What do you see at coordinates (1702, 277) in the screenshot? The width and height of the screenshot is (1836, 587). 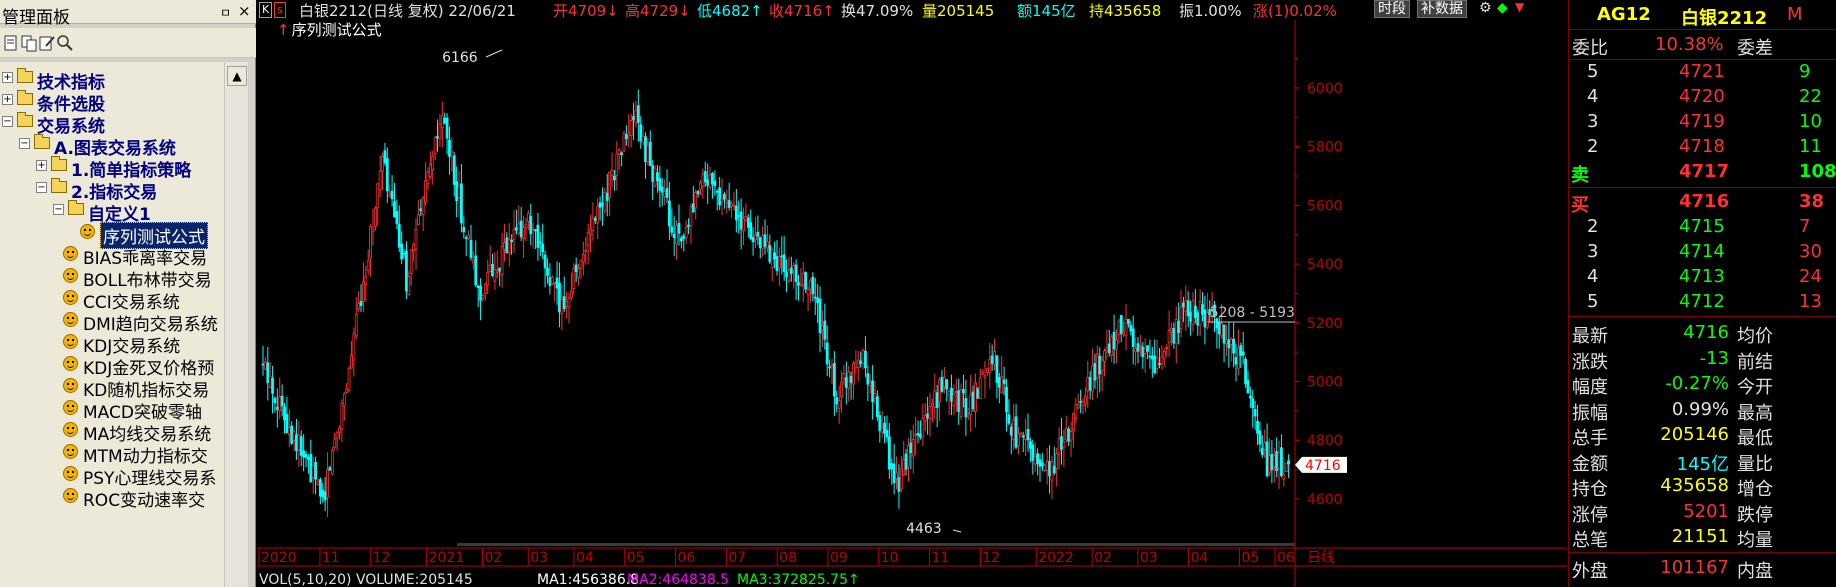 I see `bid-row: 4 4713 24` at bounding box center [1702, 277].